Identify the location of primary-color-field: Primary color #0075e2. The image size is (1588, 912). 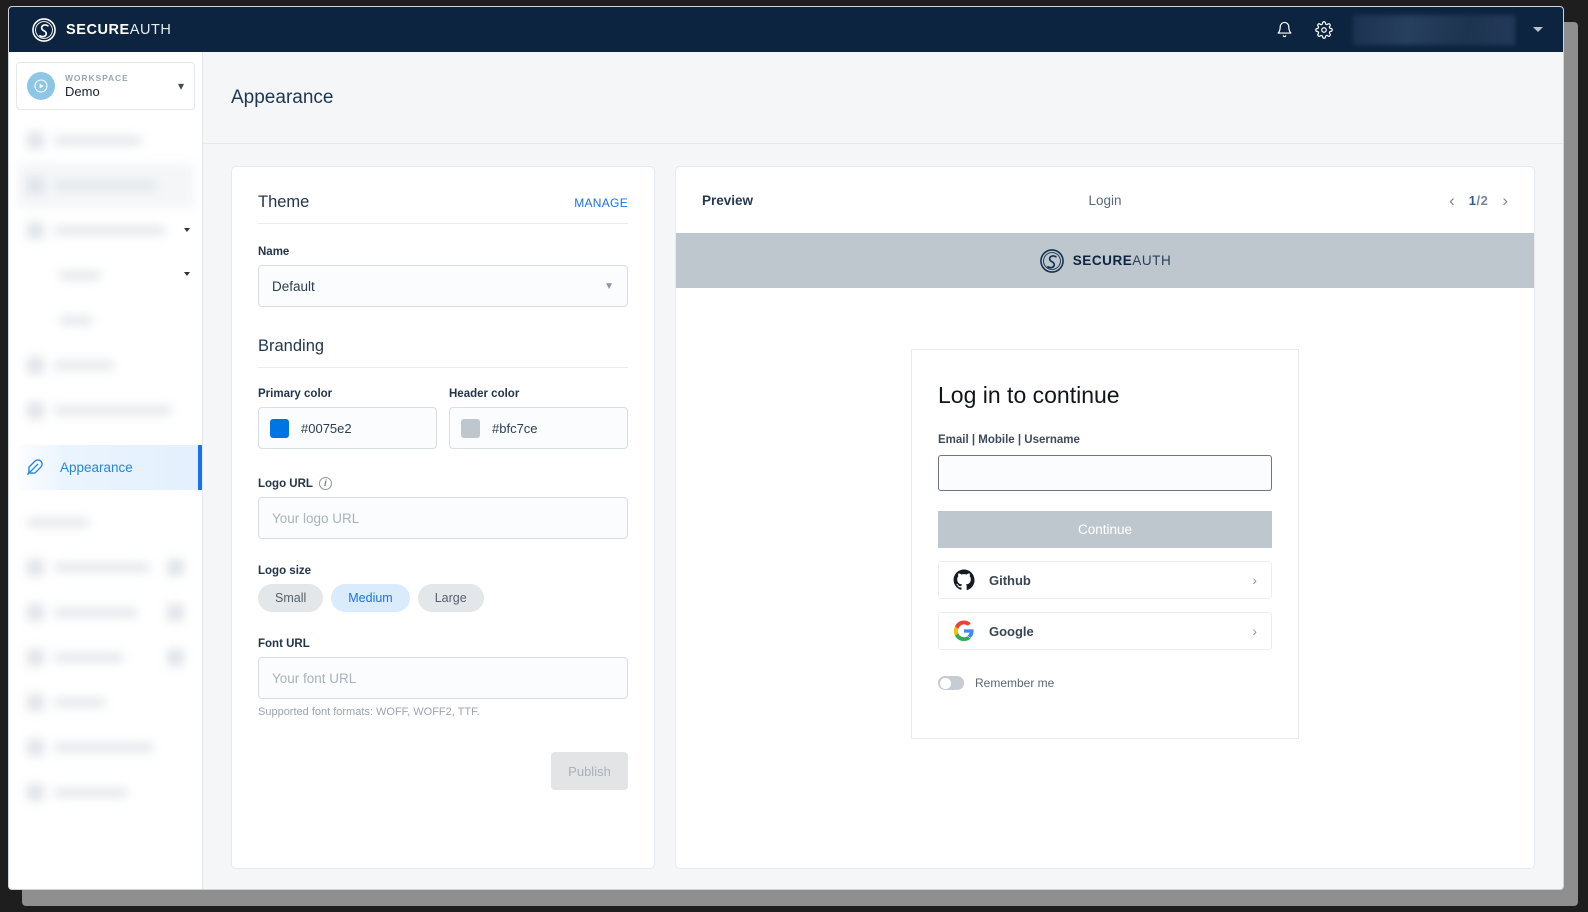
(347, 418).